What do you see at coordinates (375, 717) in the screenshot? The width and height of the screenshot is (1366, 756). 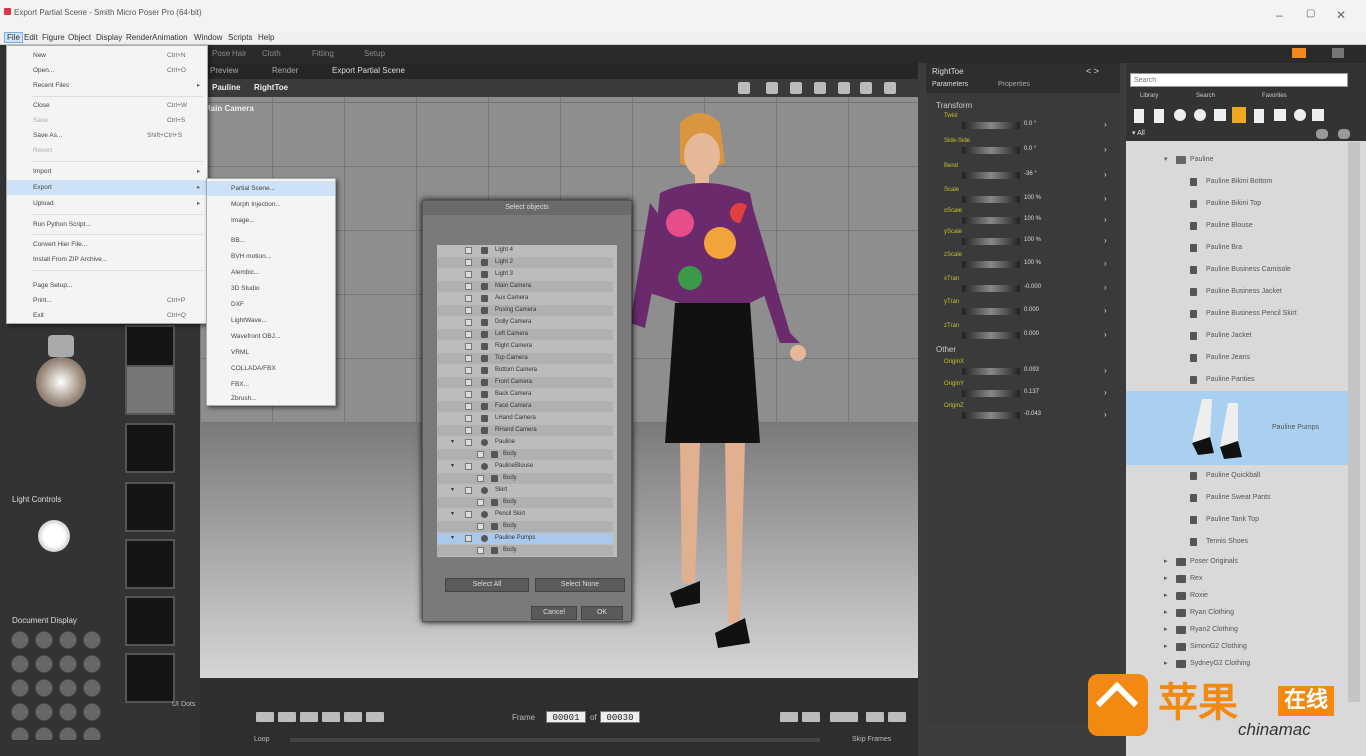 I see `go-to-end-button` at bounding box center [375, 717].